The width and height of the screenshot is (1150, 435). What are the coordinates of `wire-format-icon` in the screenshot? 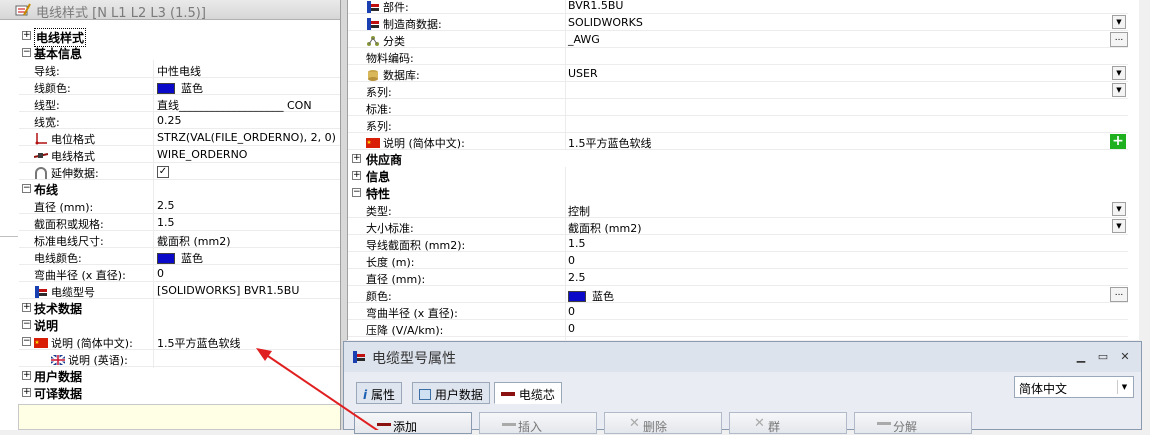 It's located at (41, 155).